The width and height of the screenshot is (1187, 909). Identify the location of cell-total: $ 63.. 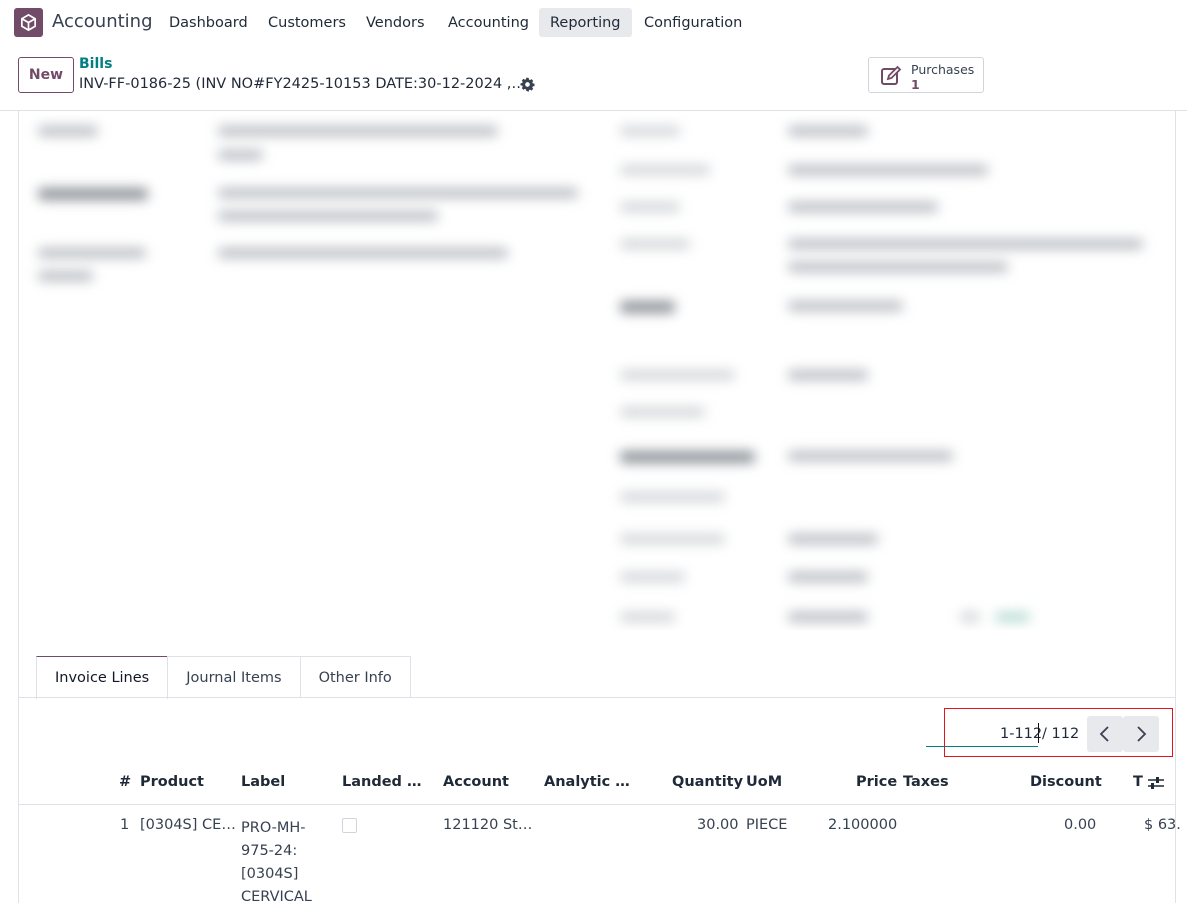
(1162, 825).